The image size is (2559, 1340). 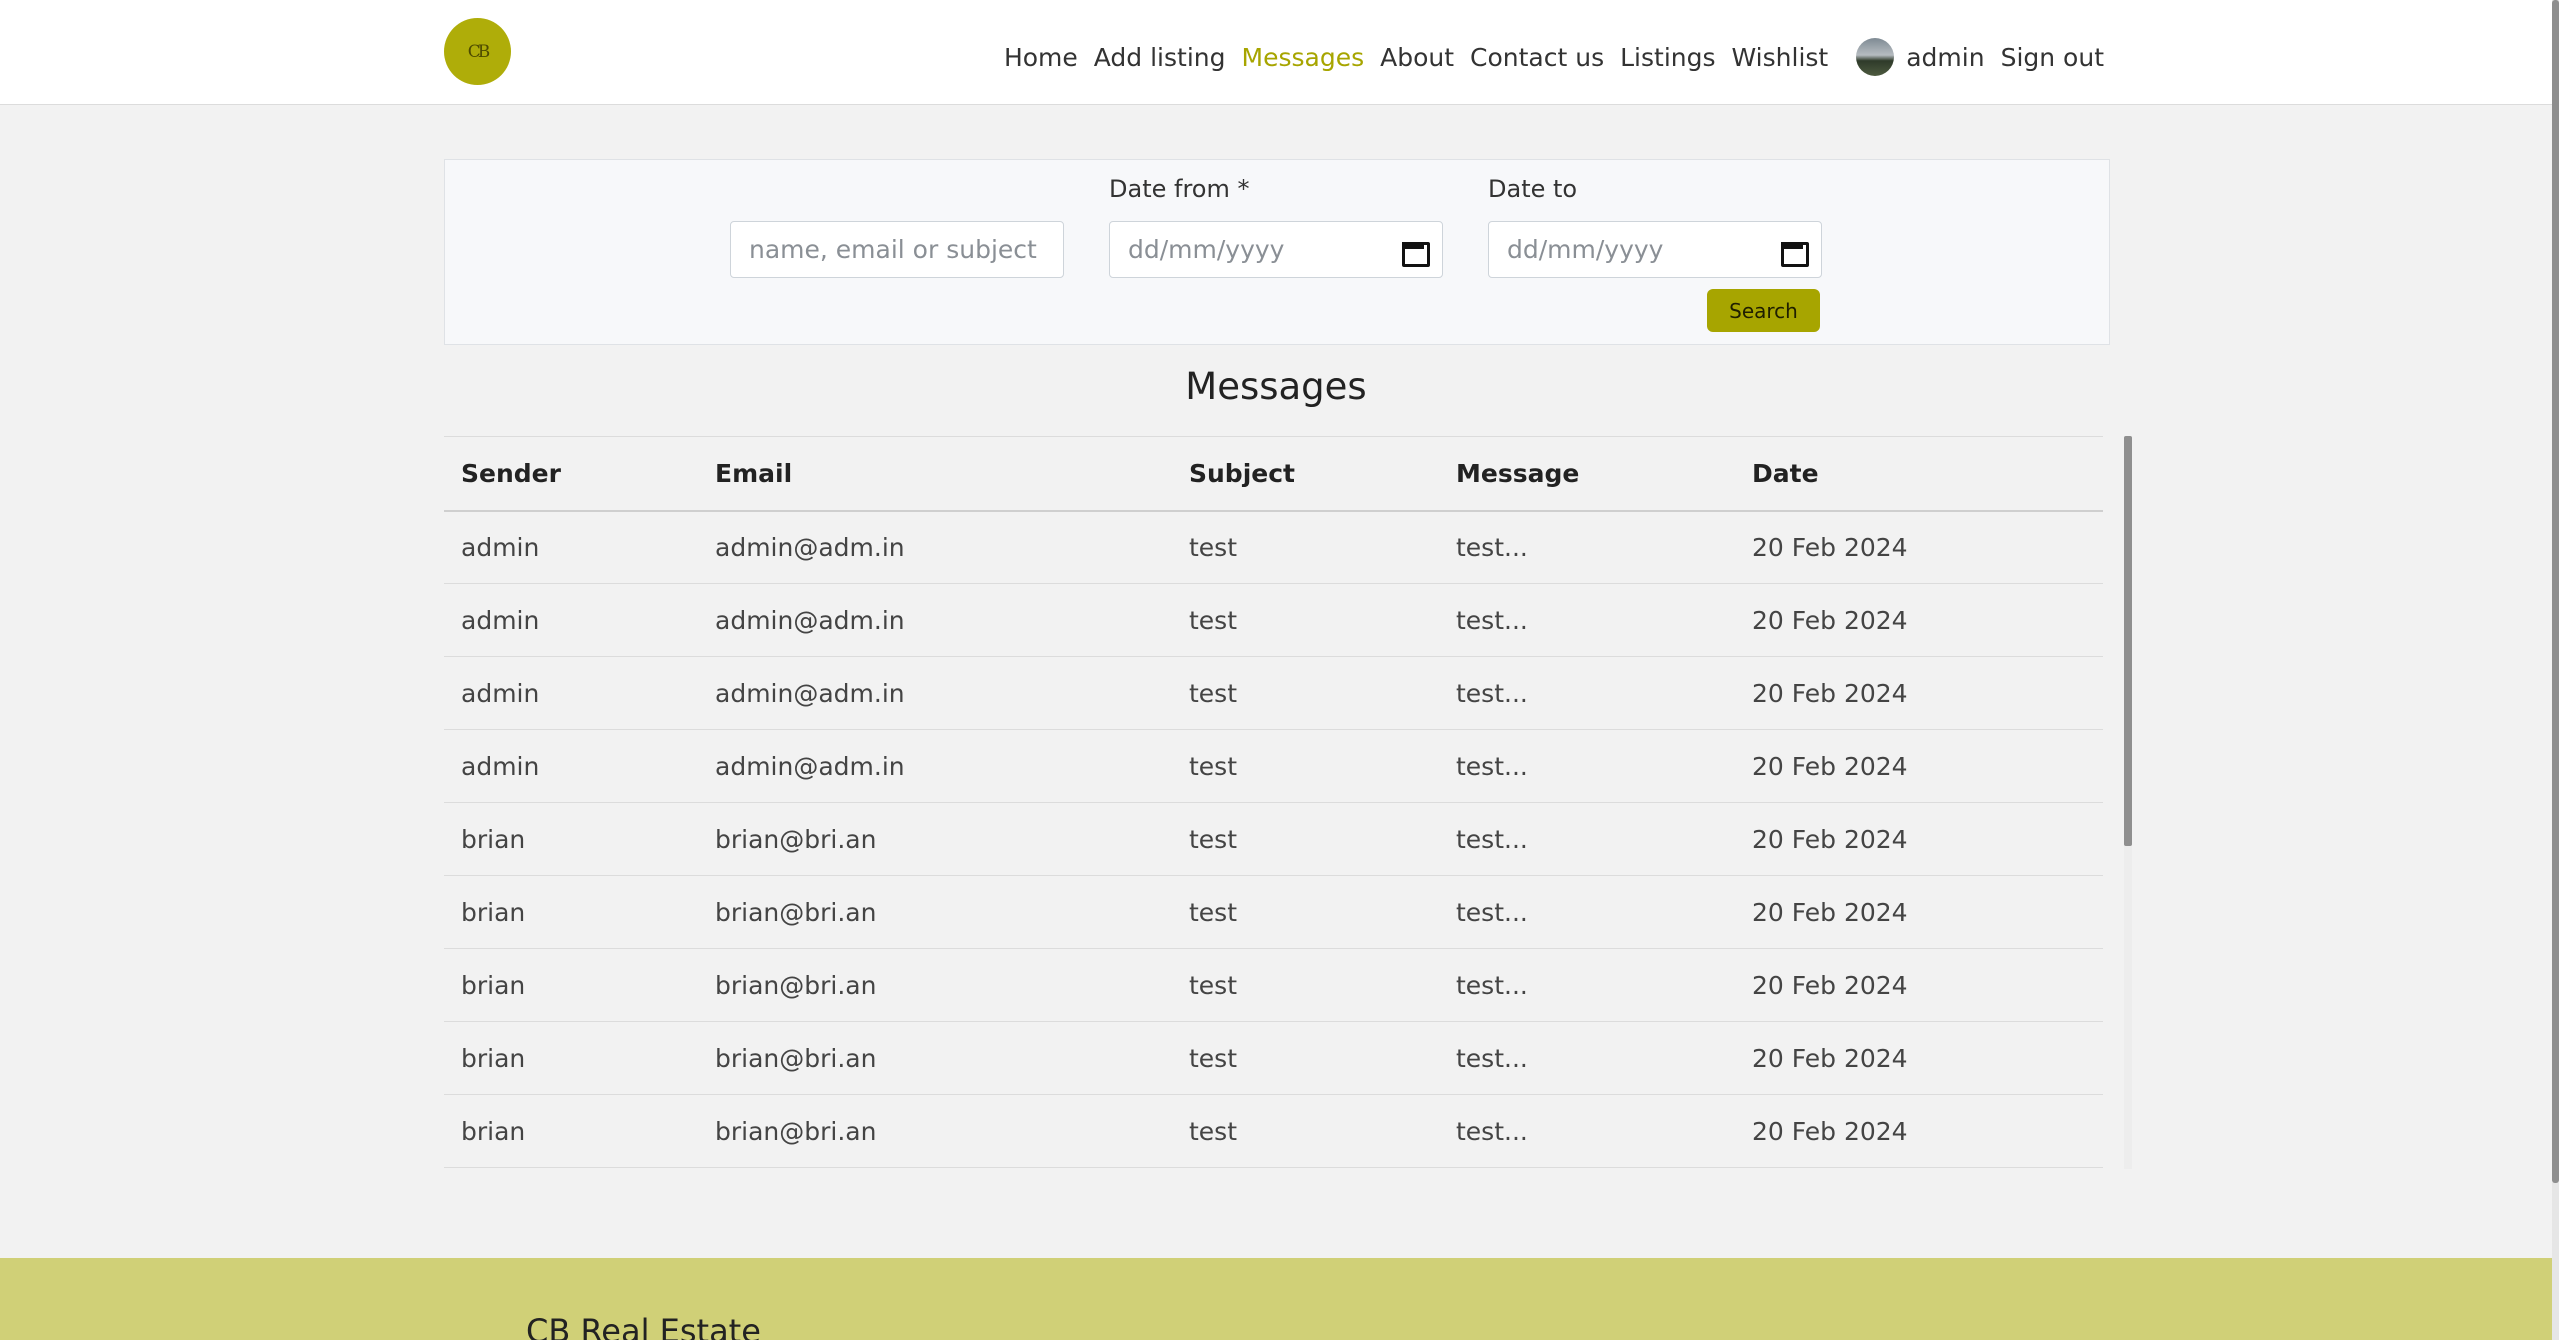 What do you see at coordinates (571, 474) in the screenshot?
I see `header-sender: Sender` at bounding box center [571, 474].